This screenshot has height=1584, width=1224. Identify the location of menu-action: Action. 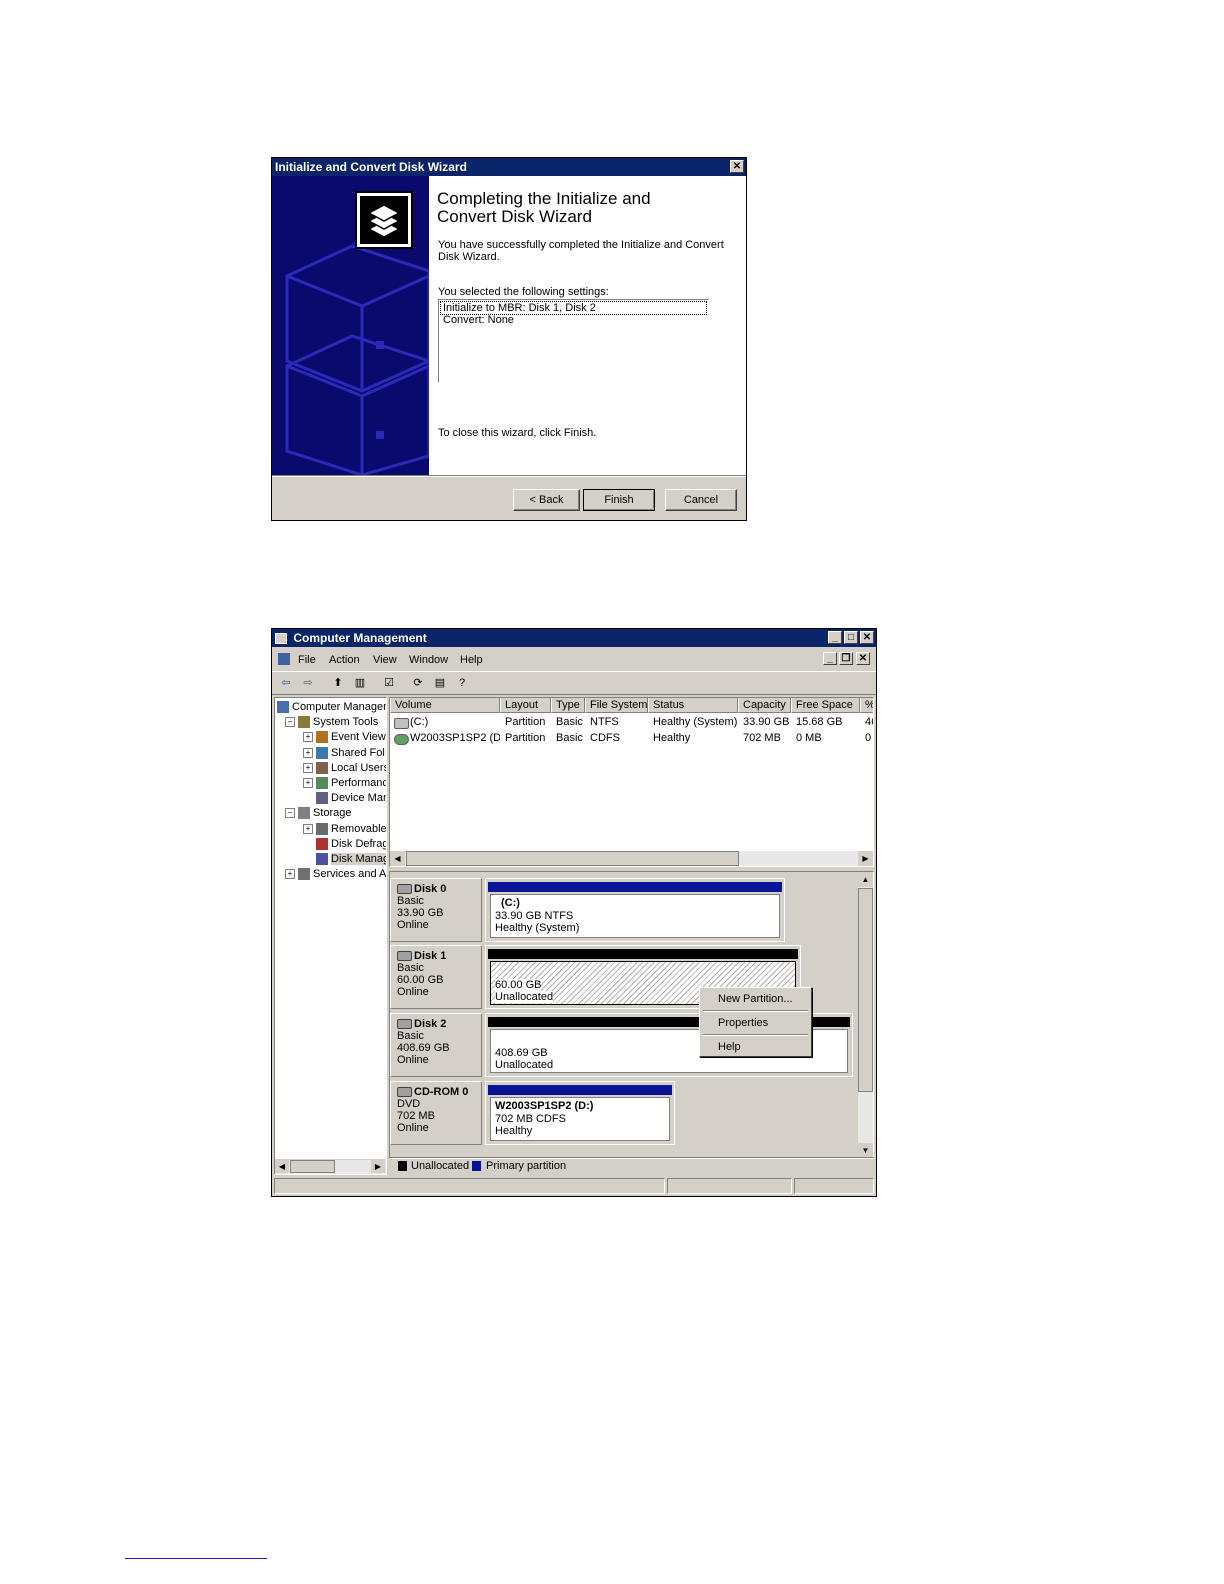
(344, 660).